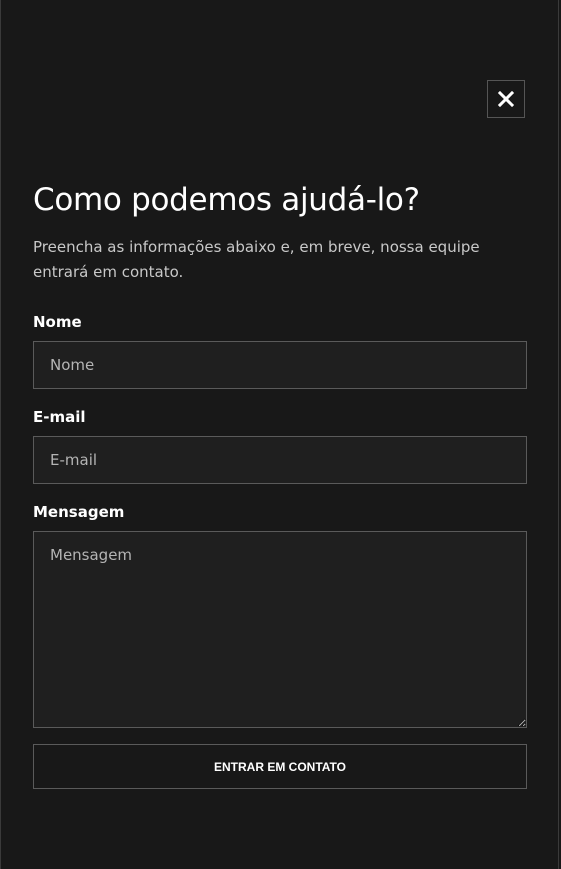 The width and height of the screenshot is (561, 869). What do you see at coordinates (226, 200) in the screenshot?
I see `page-title: Como podemos ajudá-lo?` at bounding box center [226, 200].